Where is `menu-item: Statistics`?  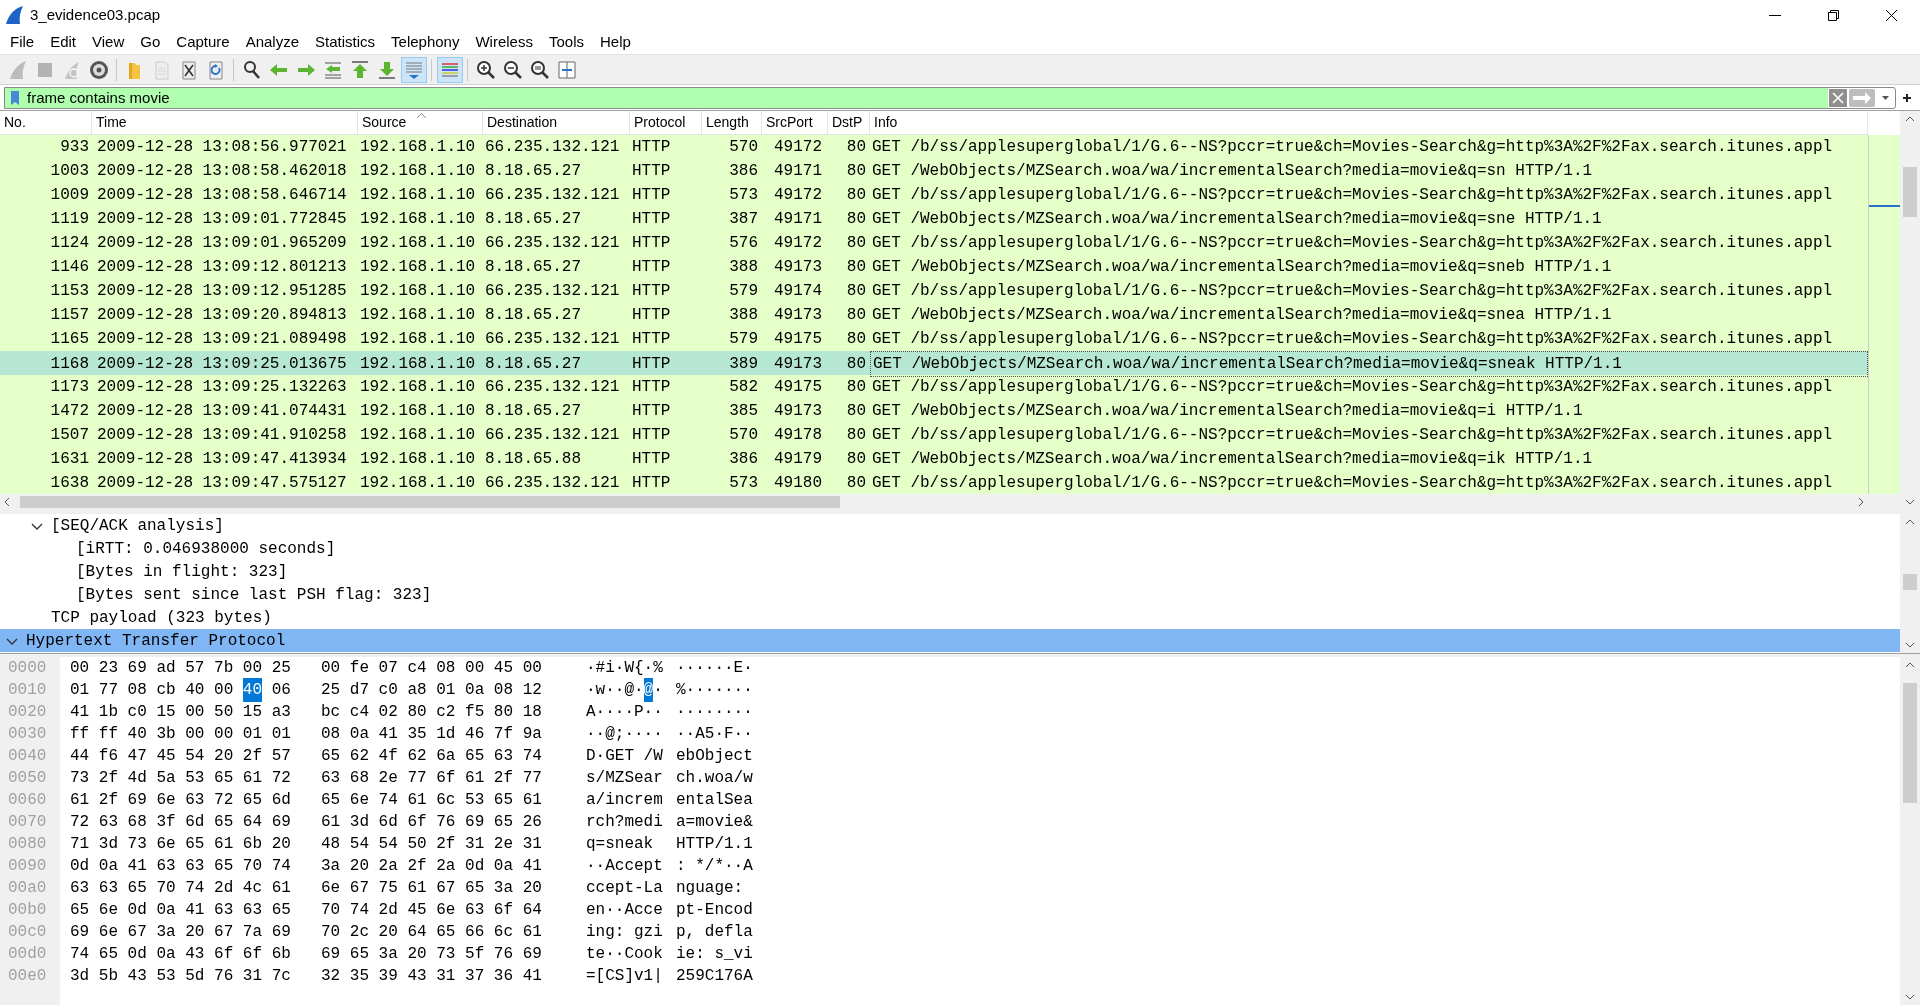 menu-item: Statistics is located at coordinates (345, 42).